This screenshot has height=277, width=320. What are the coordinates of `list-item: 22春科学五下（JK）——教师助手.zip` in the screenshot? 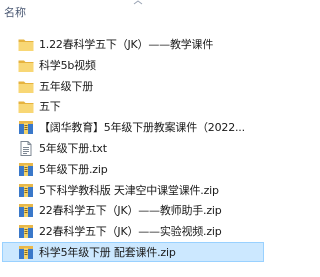 It's located at (133, 210).